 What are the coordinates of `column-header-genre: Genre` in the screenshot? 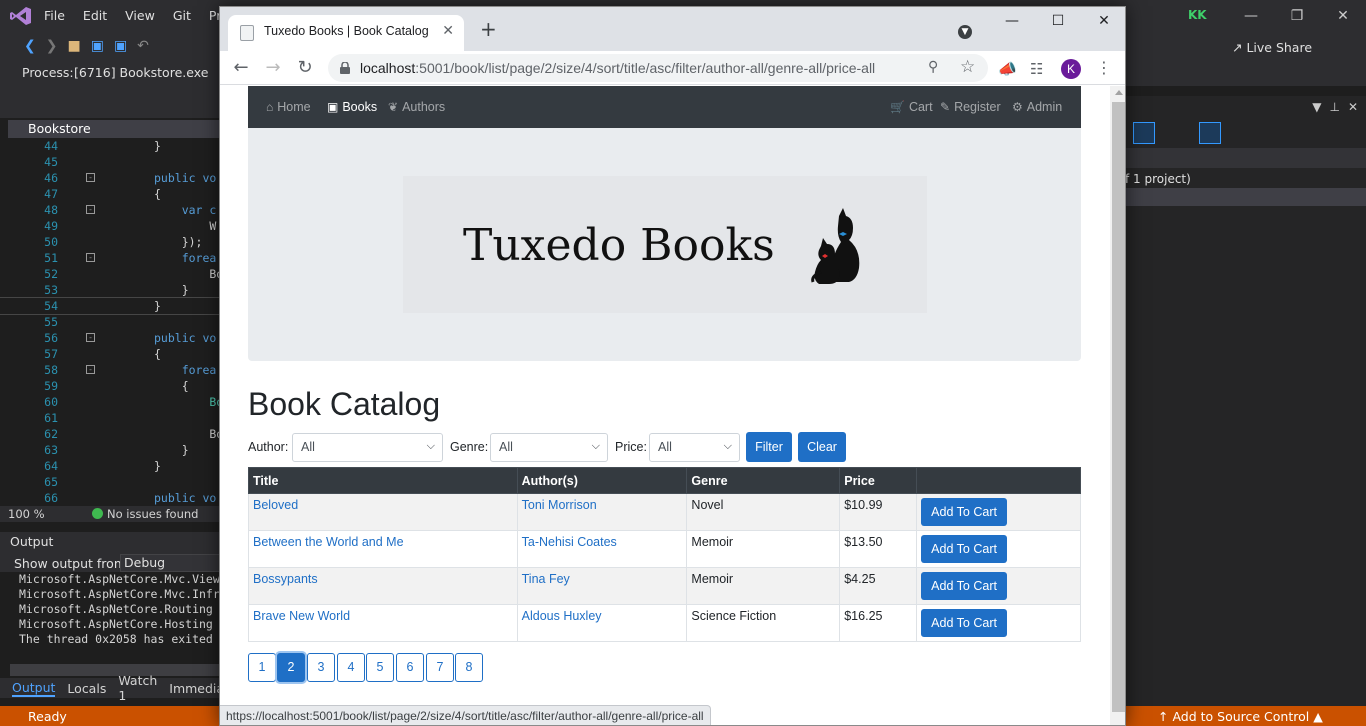 It's located at (763, 480).